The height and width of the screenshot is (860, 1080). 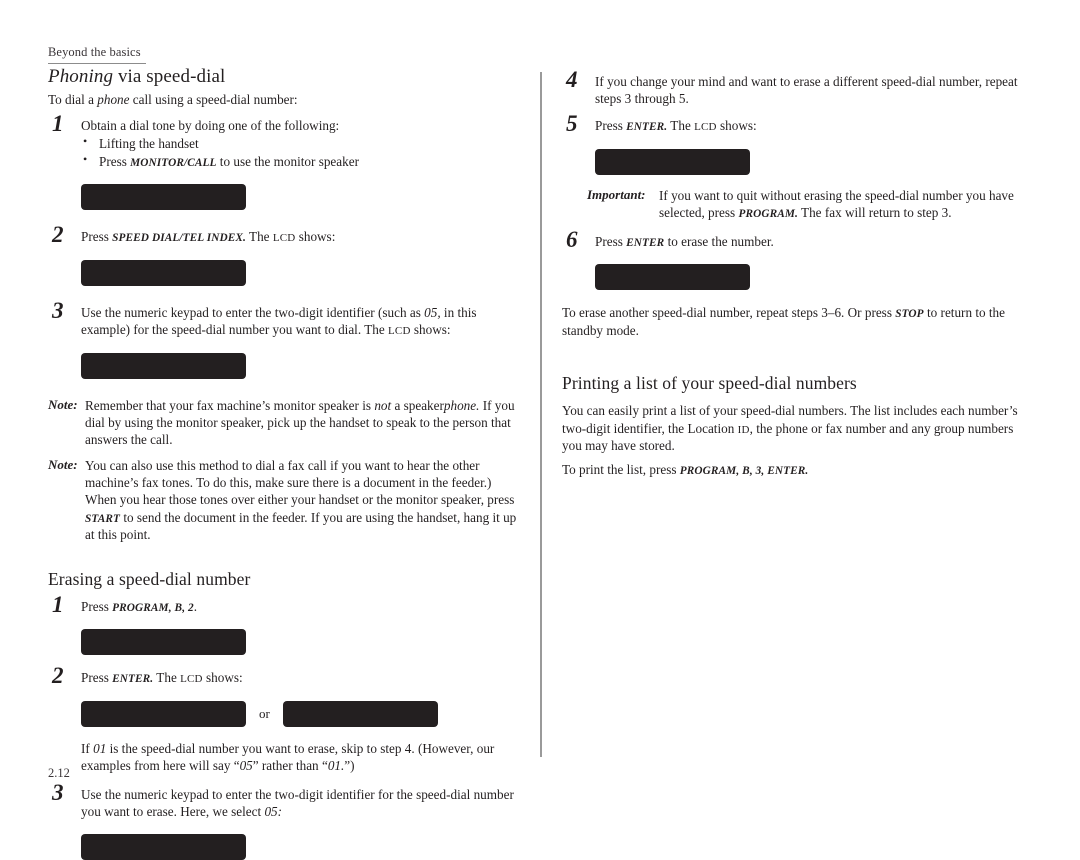 I want to click on page-number: 2.12, so click(x=59, y=773).